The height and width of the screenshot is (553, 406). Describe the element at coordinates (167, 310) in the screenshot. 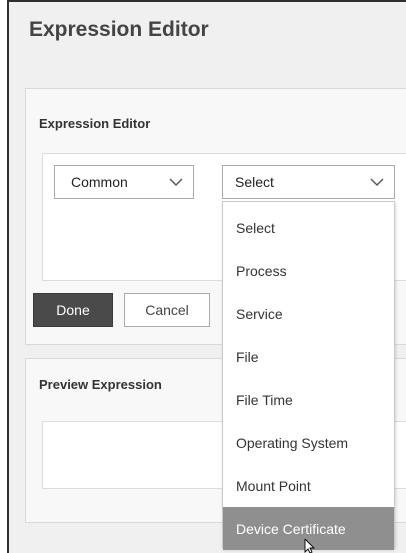

I see `cancel-button: Cancel` at that location.